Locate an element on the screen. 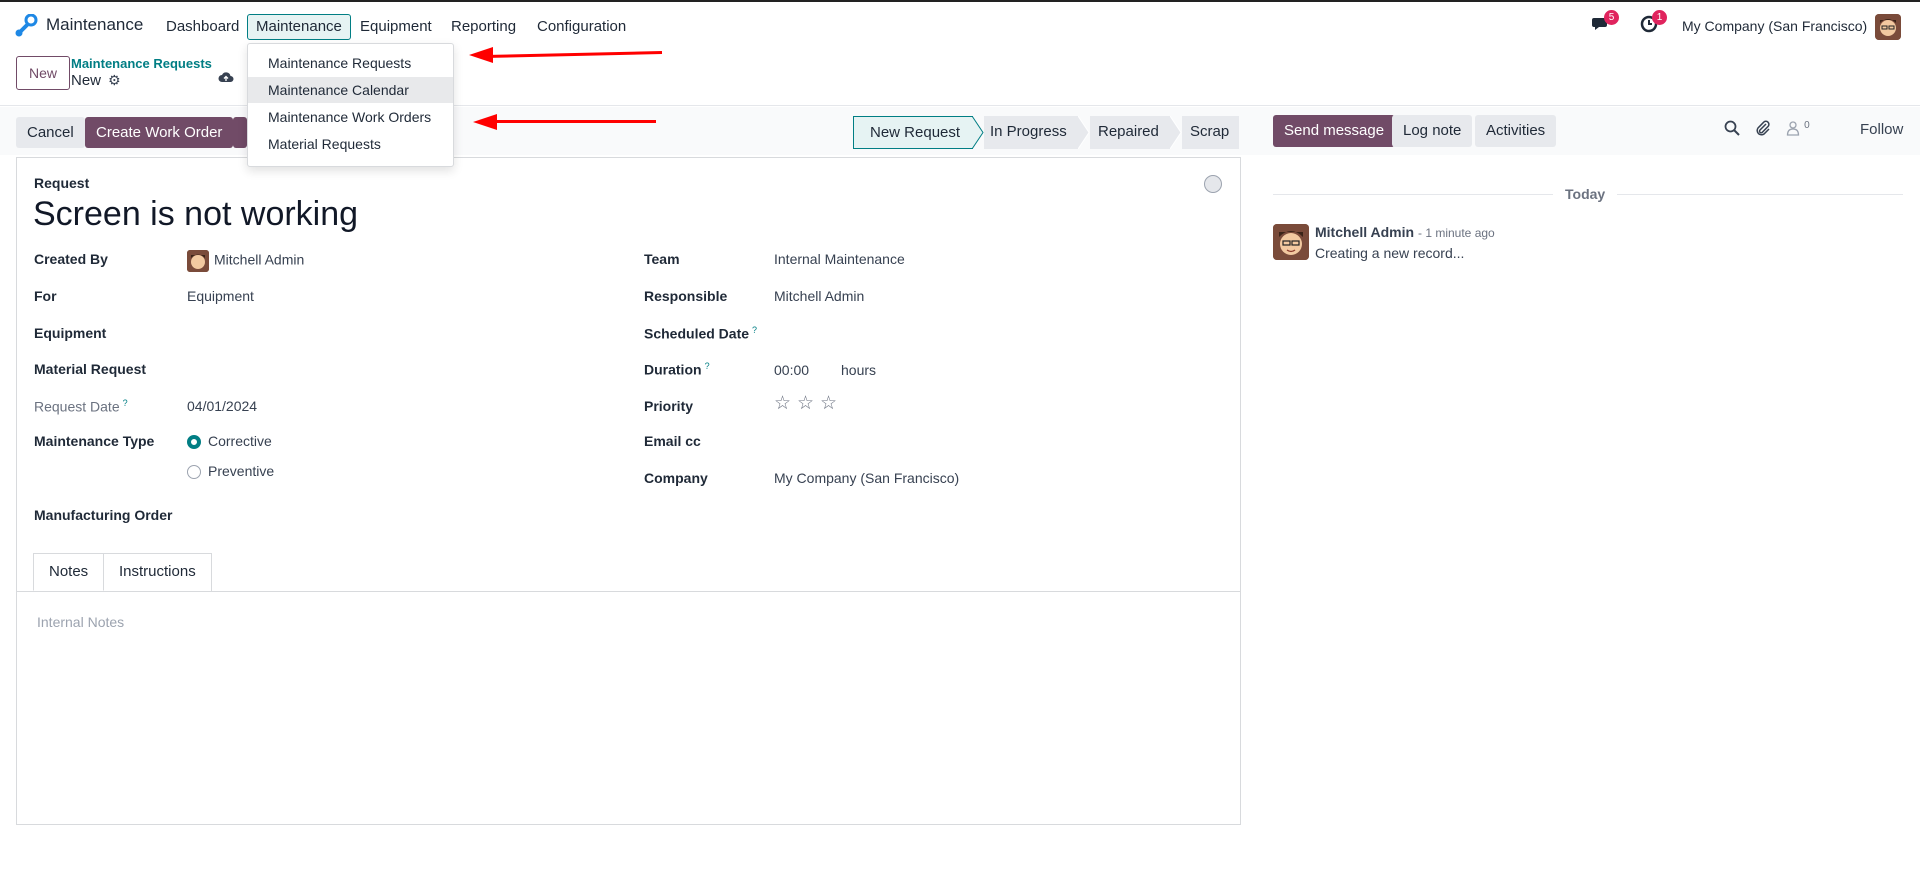  log-note-button: Log note is located at coordinates (1432, 131).